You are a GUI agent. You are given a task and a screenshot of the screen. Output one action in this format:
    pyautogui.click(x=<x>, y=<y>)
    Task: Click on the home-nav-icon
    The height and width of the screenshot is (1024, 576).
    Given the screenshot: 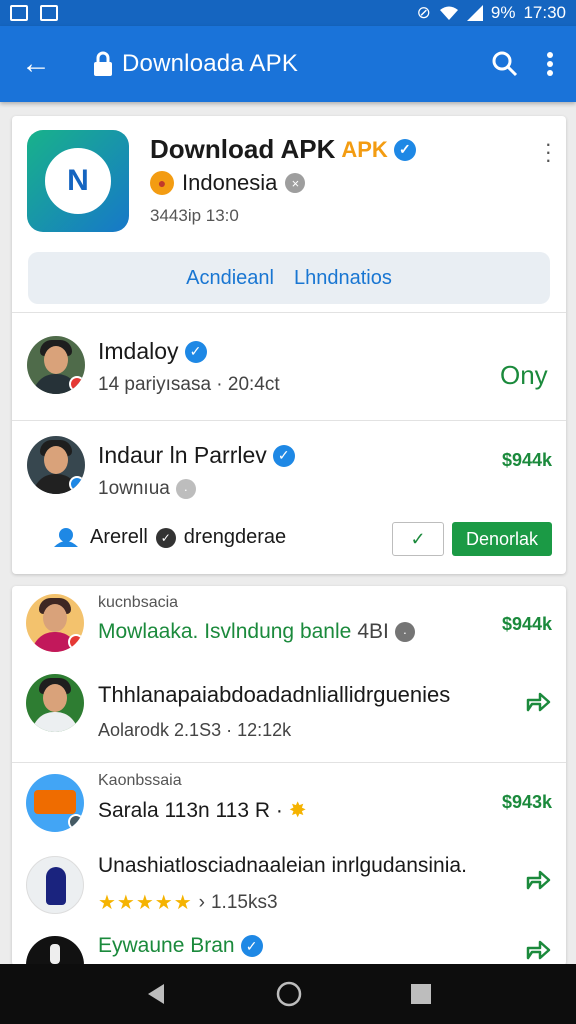 What is the action you would take?
    pyautogui.click(x=289, y=994)
    